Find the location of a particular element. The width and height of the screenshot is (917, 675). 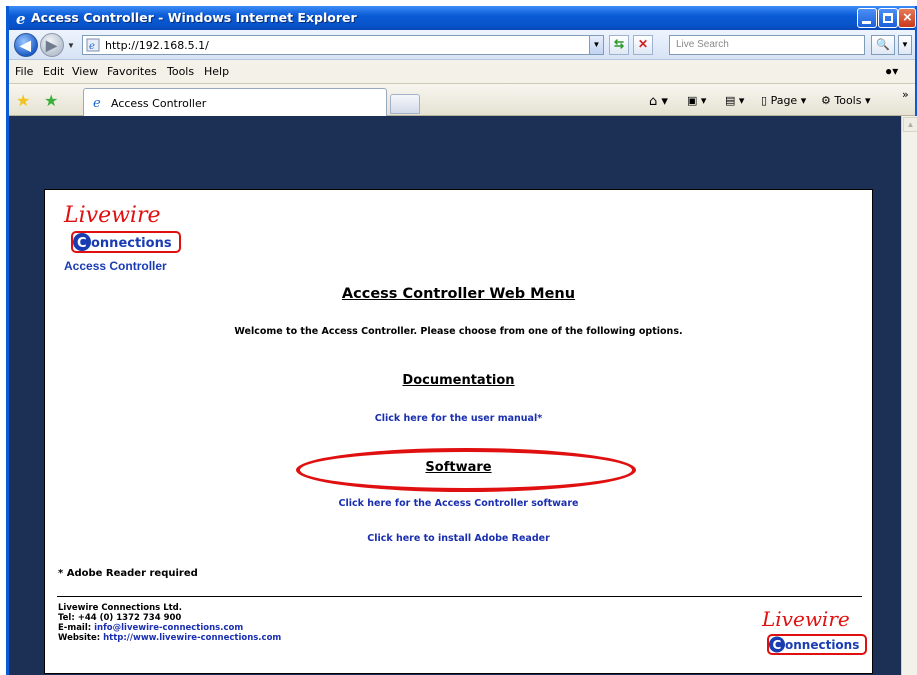

vertical-scrollbar: ▲ is located at coordinates (909, 395).